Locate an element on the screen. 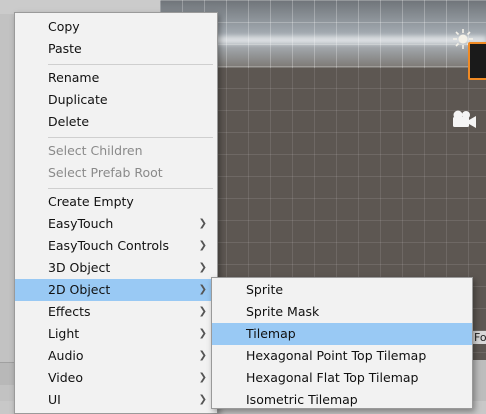 The image size is (486, 414). menu-item-copy: Copy is located at coordinates (116, 27).